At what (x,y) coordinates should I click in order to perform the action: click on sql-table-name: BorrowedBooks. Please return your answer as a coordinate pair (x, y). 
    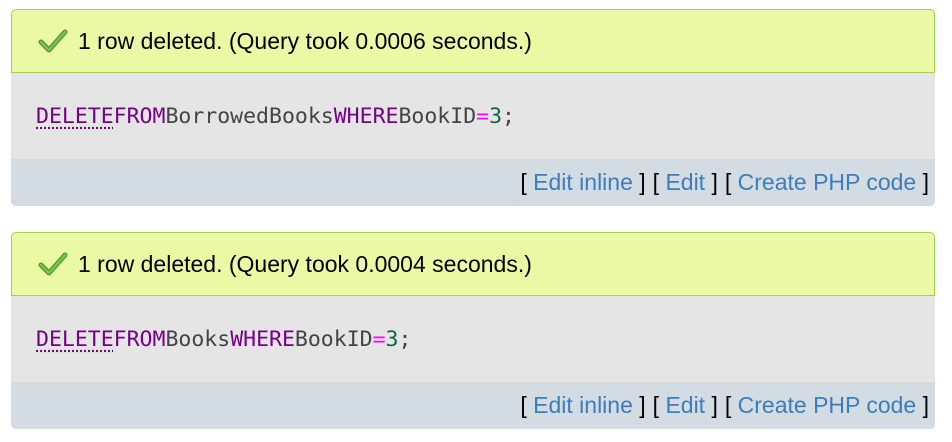
    Looking at the image, I should click on (249, 116).